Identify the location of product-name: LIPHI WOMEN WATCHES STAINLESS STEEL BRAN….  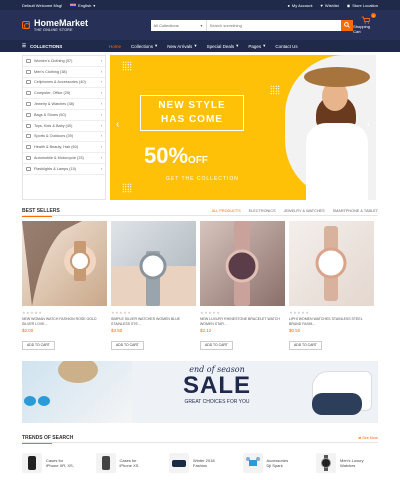
(331, 321).